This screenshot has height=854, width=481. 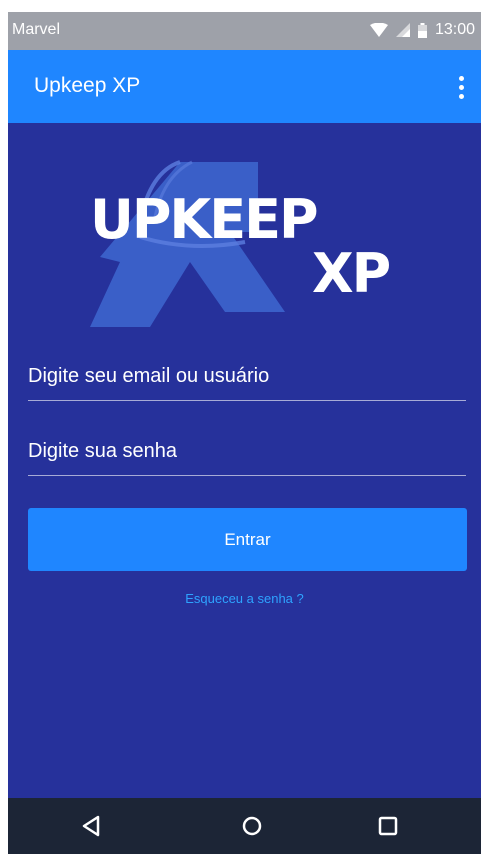 I want to click on app-bar: Upkeep XP, so click(x=244, y=86).